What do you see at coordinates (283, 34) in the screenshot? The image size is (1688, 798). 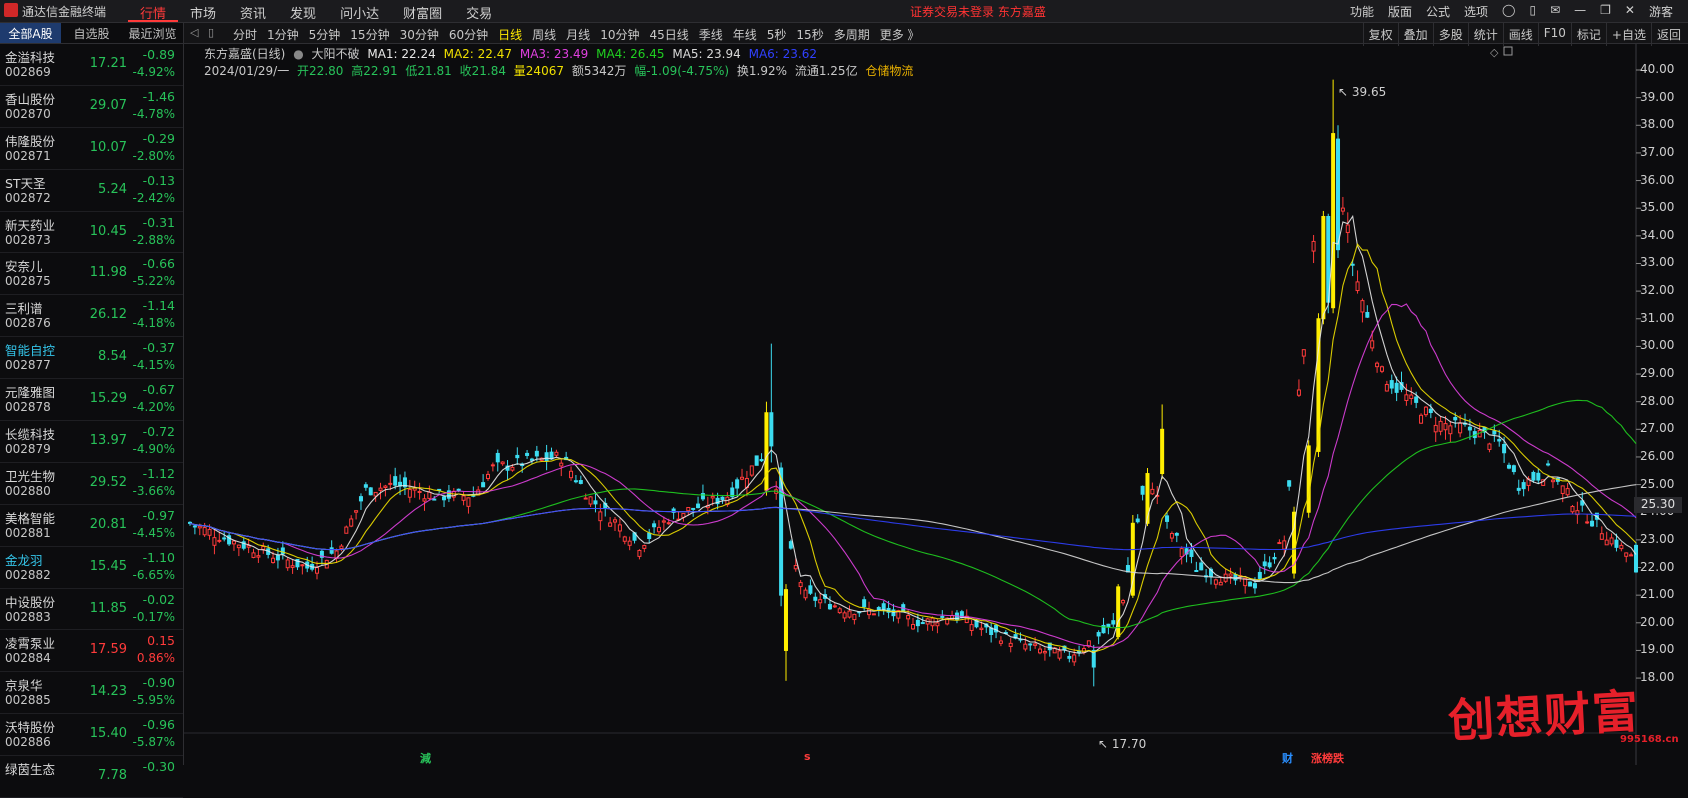 I see `period-option: 1分钟` at bounding box center [283, 34].